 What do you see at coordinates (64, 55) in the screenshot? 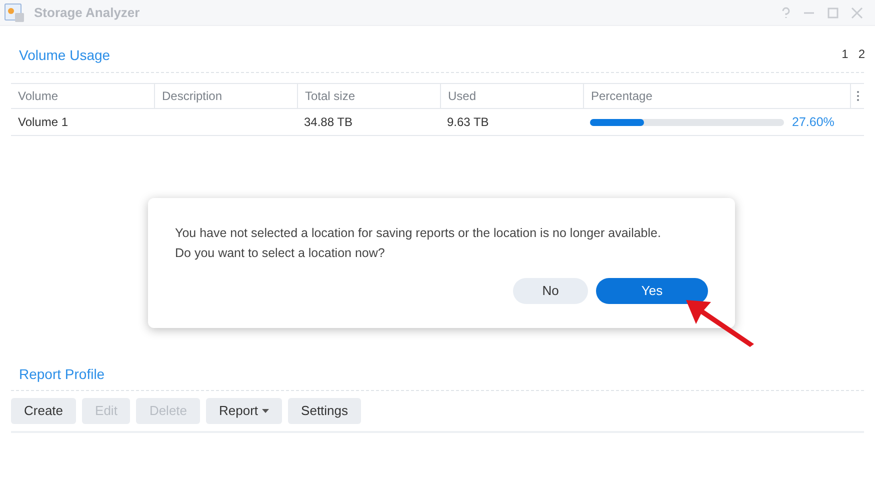
I see `section-title: Volume Usage` at bounding box center [64, 55].